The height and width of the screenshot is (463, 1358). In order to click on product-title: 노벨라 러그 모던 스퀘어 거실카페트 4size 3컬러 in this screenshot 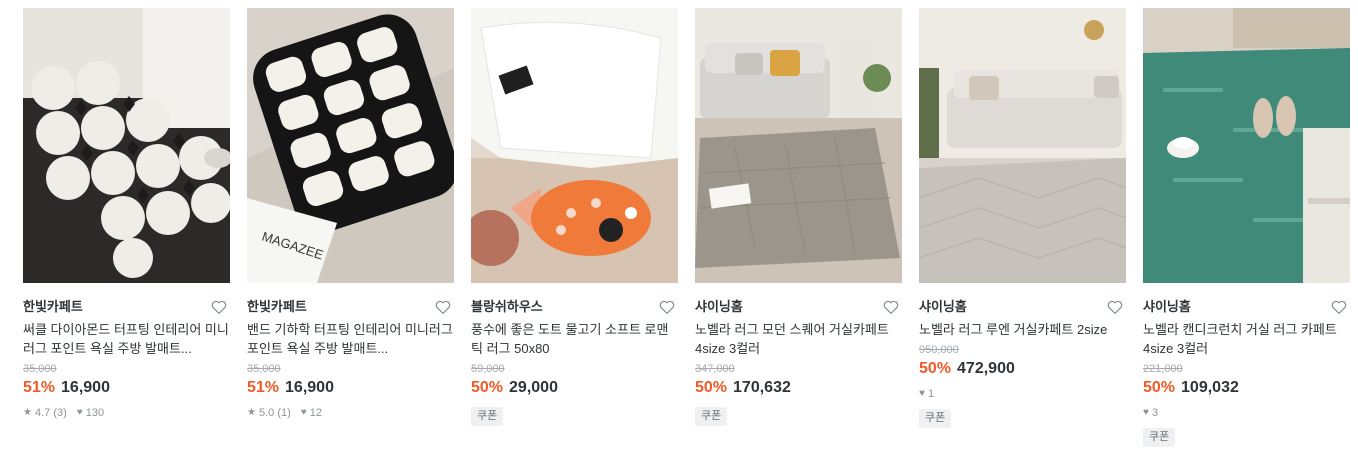, I will do `click(798, 339)`.